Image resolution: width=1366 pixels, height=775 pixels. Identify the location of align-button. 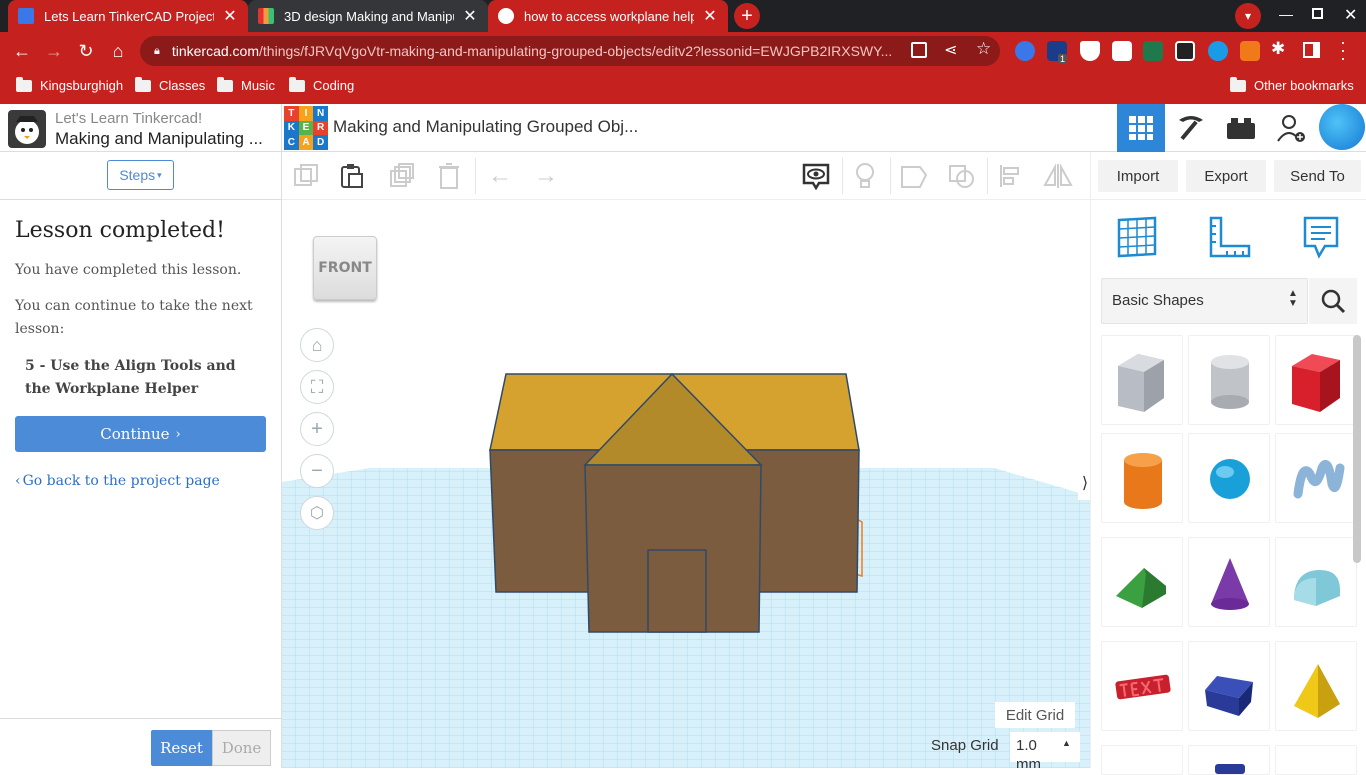
(1011, 176).